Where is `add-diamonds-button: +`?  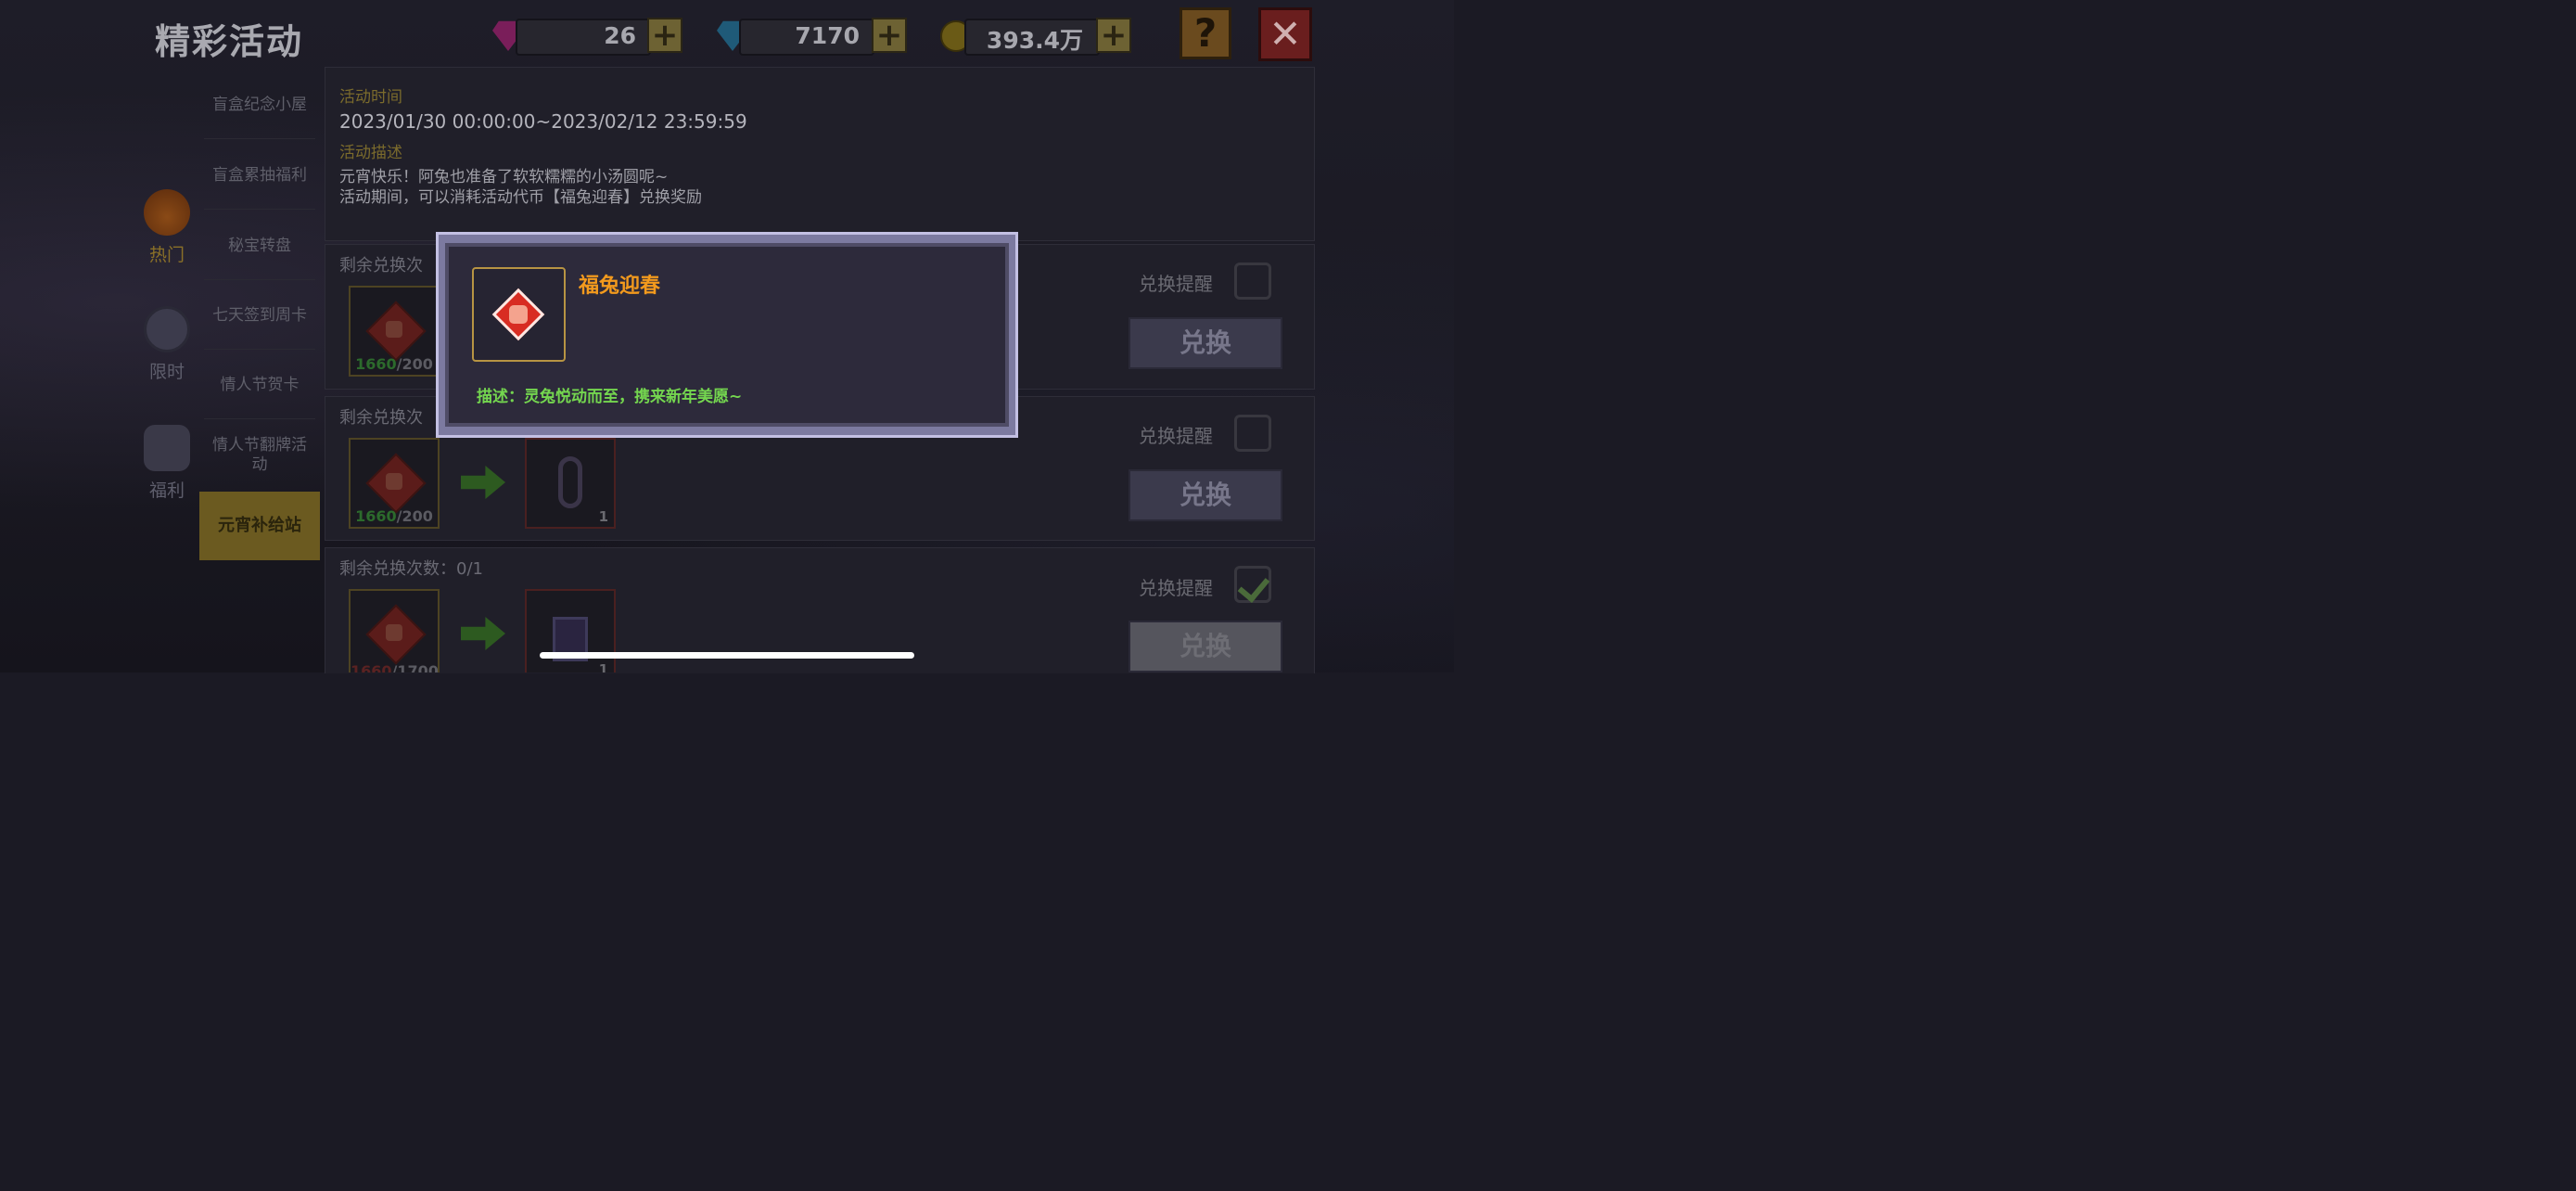
add-diamonds-button: + is located at coordinates (890, 35).